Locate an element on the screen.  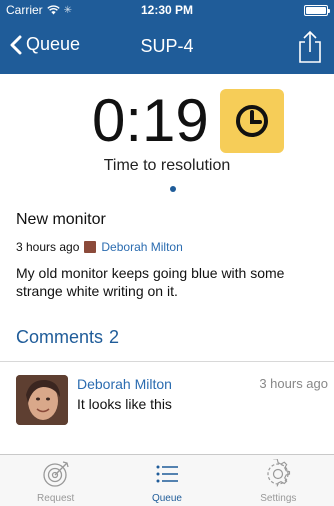
timer-label: Time to resolution is located at coordinates (167, 165).